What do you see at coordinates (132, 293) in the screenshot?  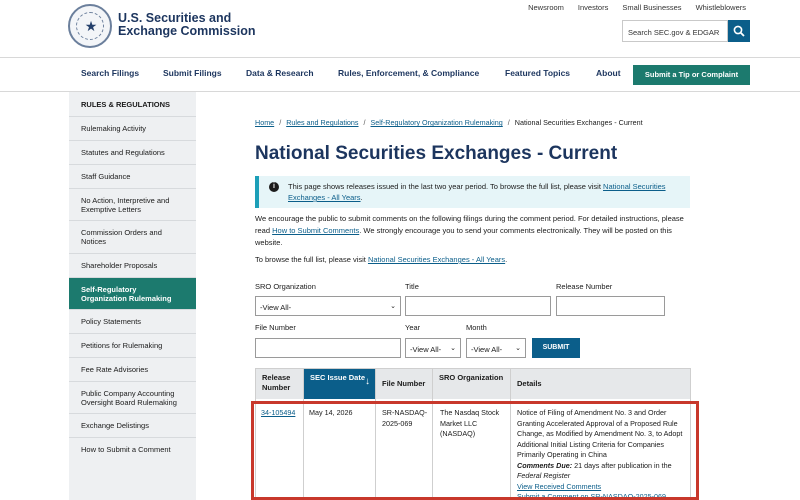 I see `sidebar-item-sro-rulemaking: Self-Regulatory Organization Rulemaking` at bounding box center [132, 293].